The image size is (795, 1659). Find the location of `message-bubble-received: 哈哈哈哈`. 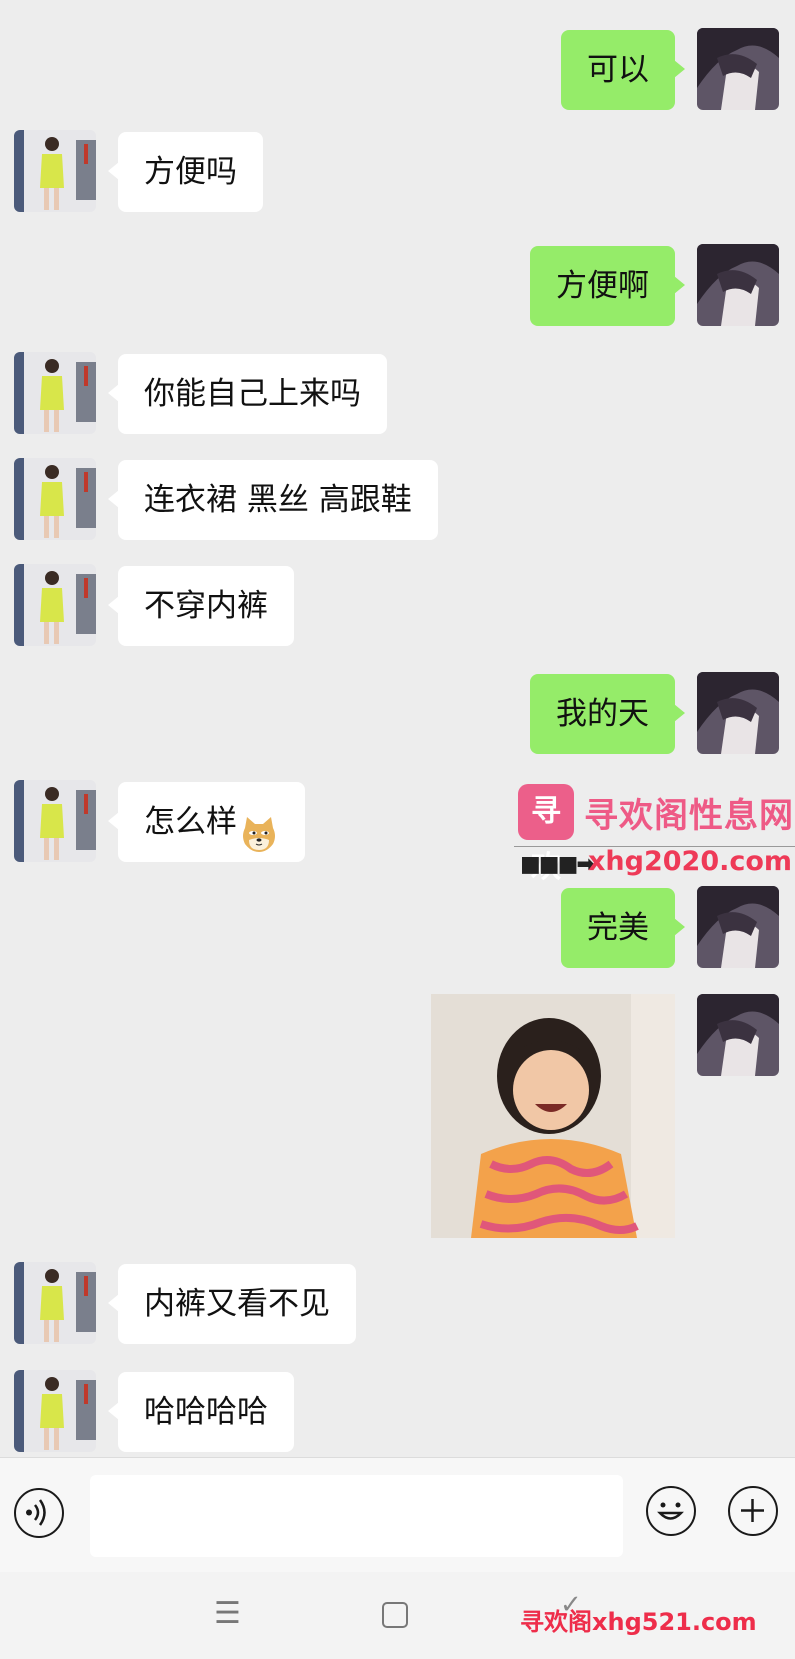

message-bubble-received: 哈哈哈哈 is located at coordinates (201, 1412).